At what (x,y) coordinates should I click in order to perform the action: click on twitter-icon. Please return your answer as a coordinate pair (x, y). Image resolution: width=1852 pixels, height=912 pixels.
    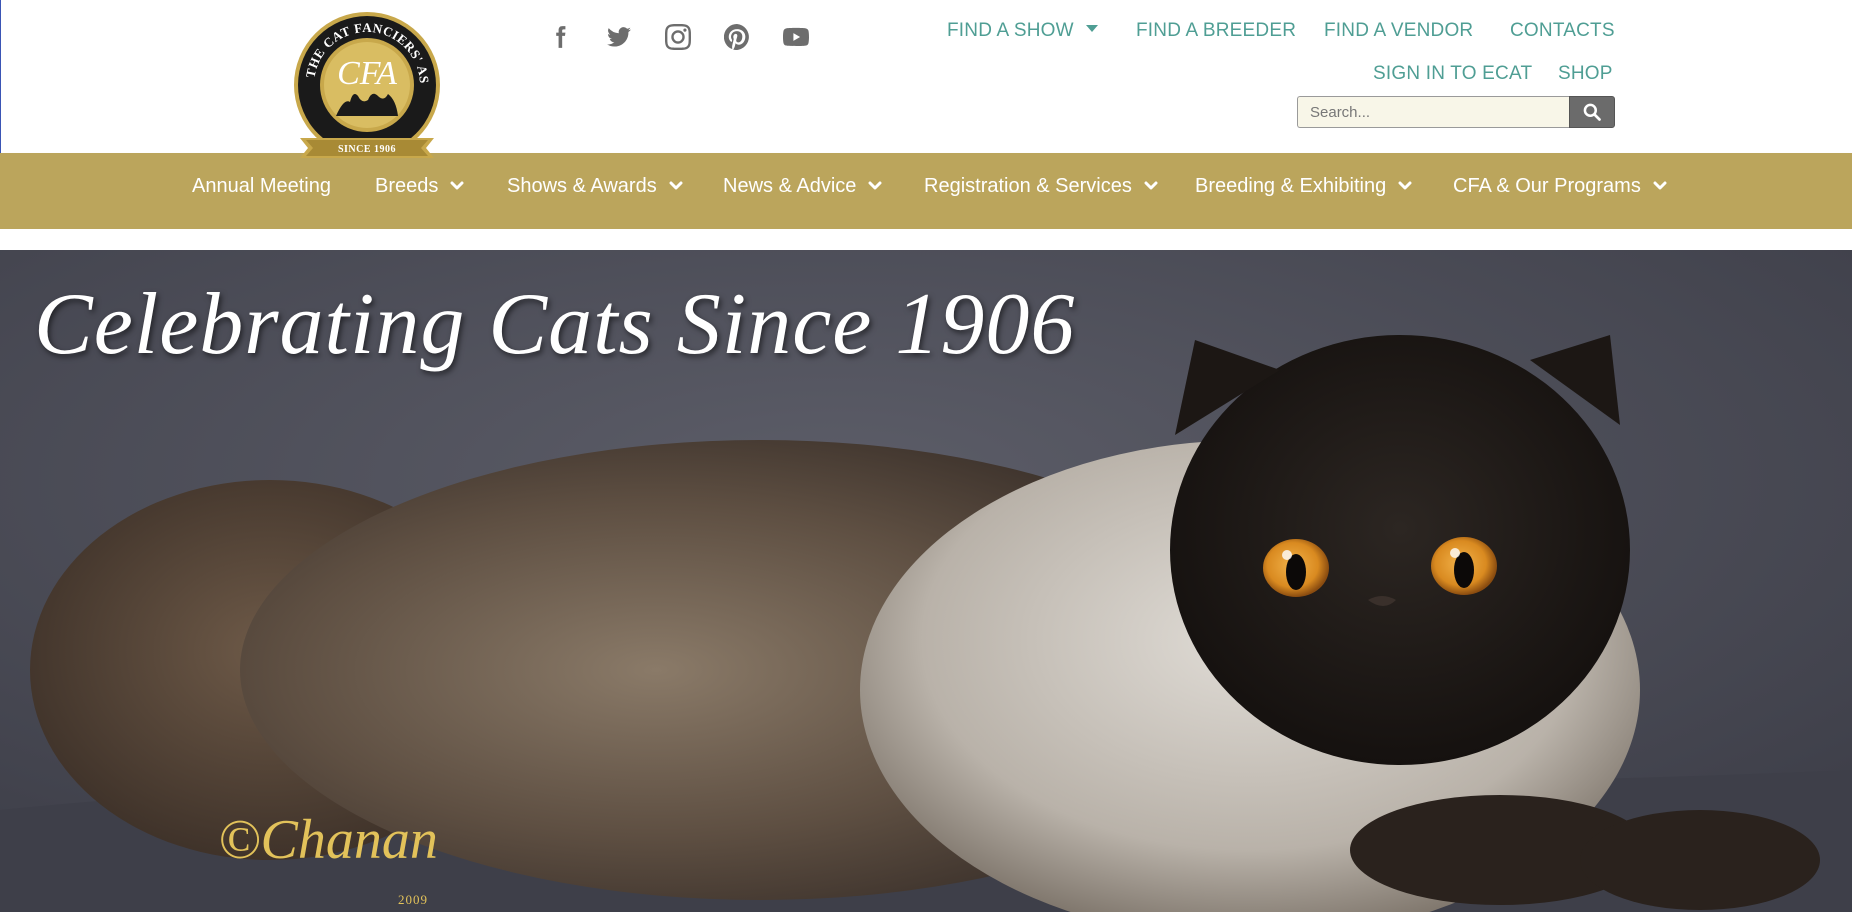
    Looking at the image, I should click on (618, 36).